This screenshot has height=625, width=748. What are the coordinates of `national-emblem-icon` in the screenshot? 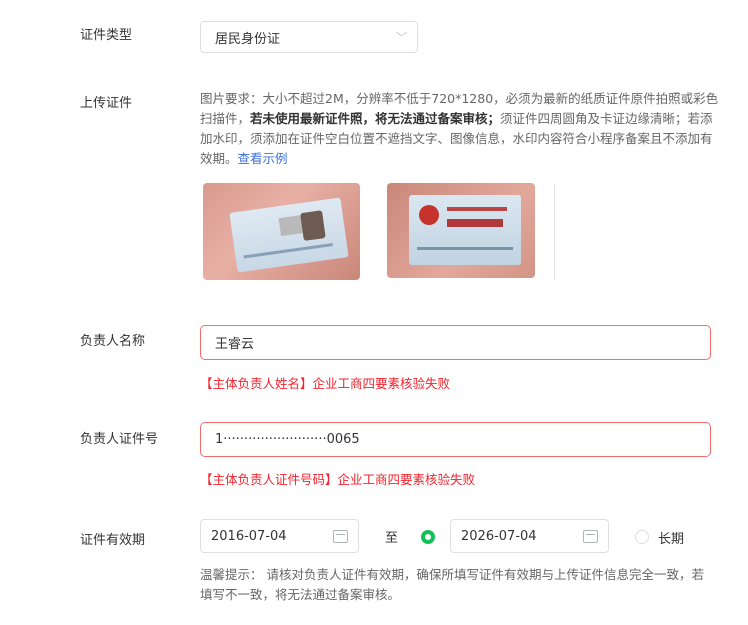 It's located at (429, 215).